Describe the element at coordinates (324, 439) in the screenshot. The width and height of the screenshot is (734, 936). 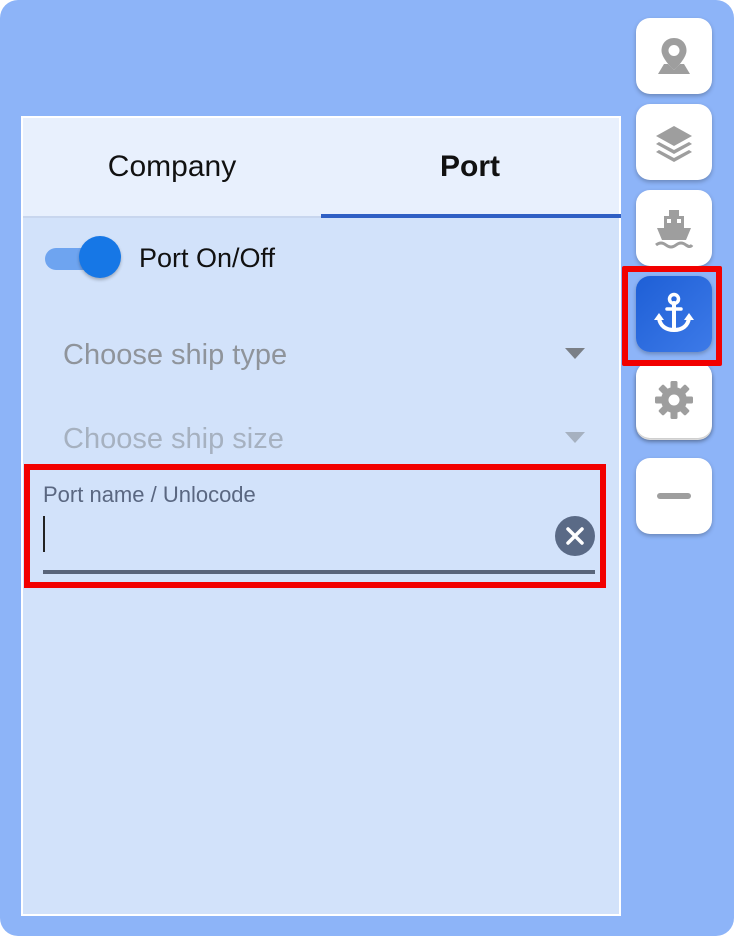
I see `ship-size-select: Choose ship size` at that location.